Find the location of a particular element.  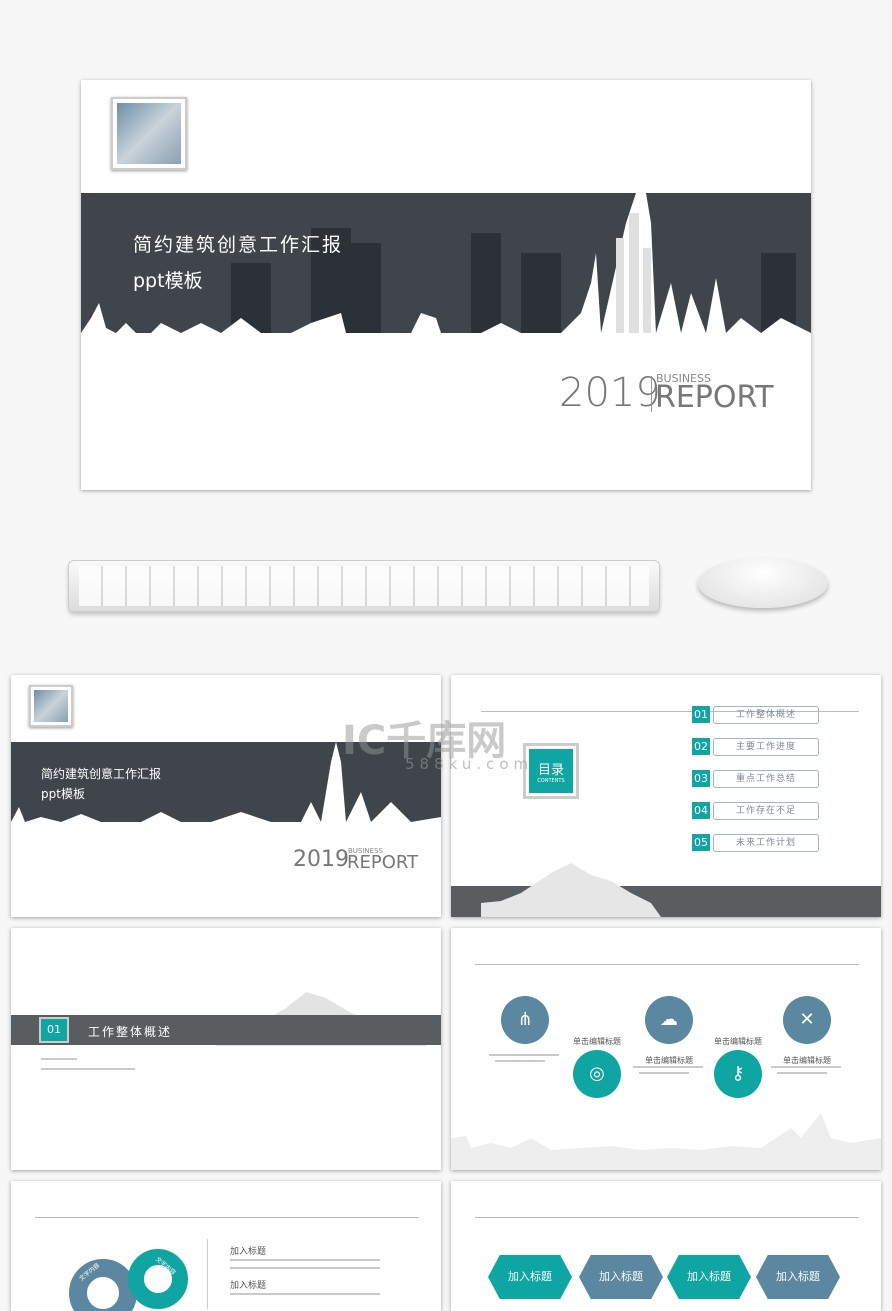

slide-timeline: ⋔ ◎ 单击编辑标题 ☁ 单击编辑标题 ⚷ 单击编辑标题 ✕ 单击编辑标题 is located at coordinates (666, 1049).